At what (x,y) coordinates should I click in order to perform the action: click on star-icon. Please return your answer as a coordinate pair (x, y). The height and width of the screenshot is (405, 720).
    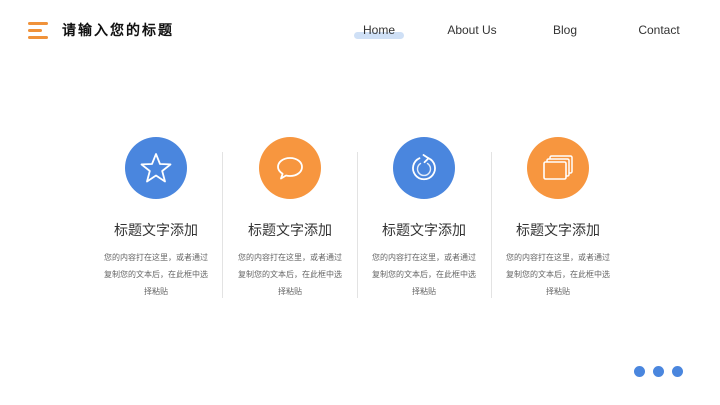
    Looking at the image, I should click on (156, 168).